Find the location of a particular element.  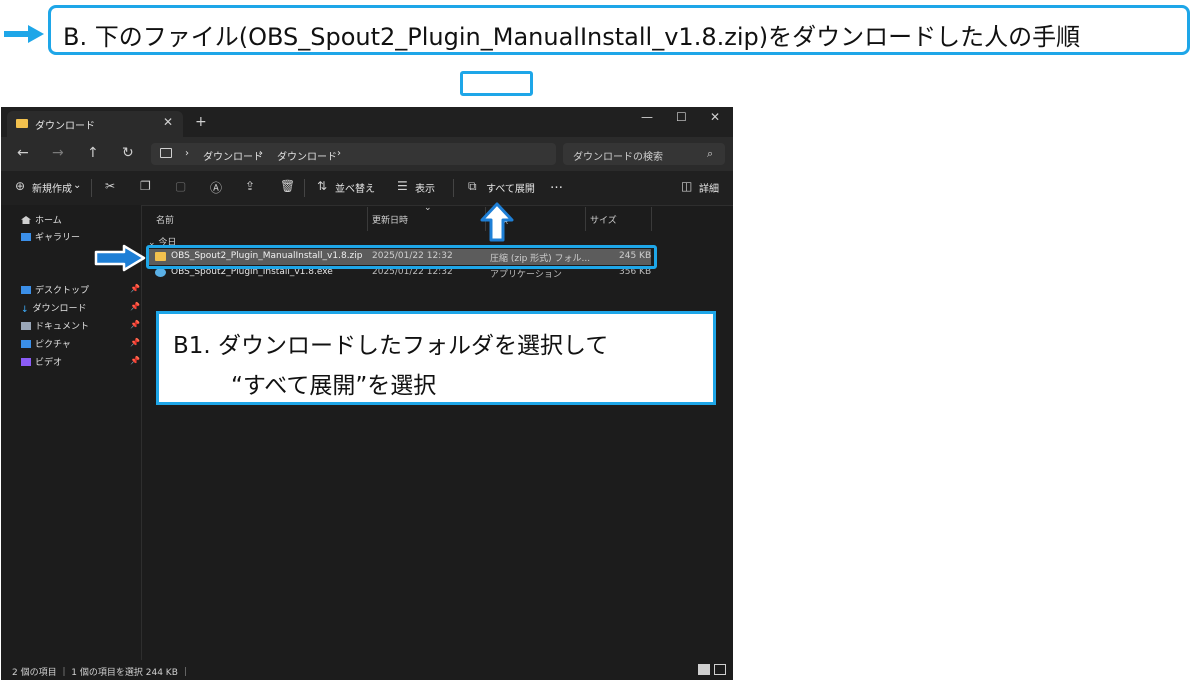

copy-icon: ❐ is located at coordinates (145, 186).